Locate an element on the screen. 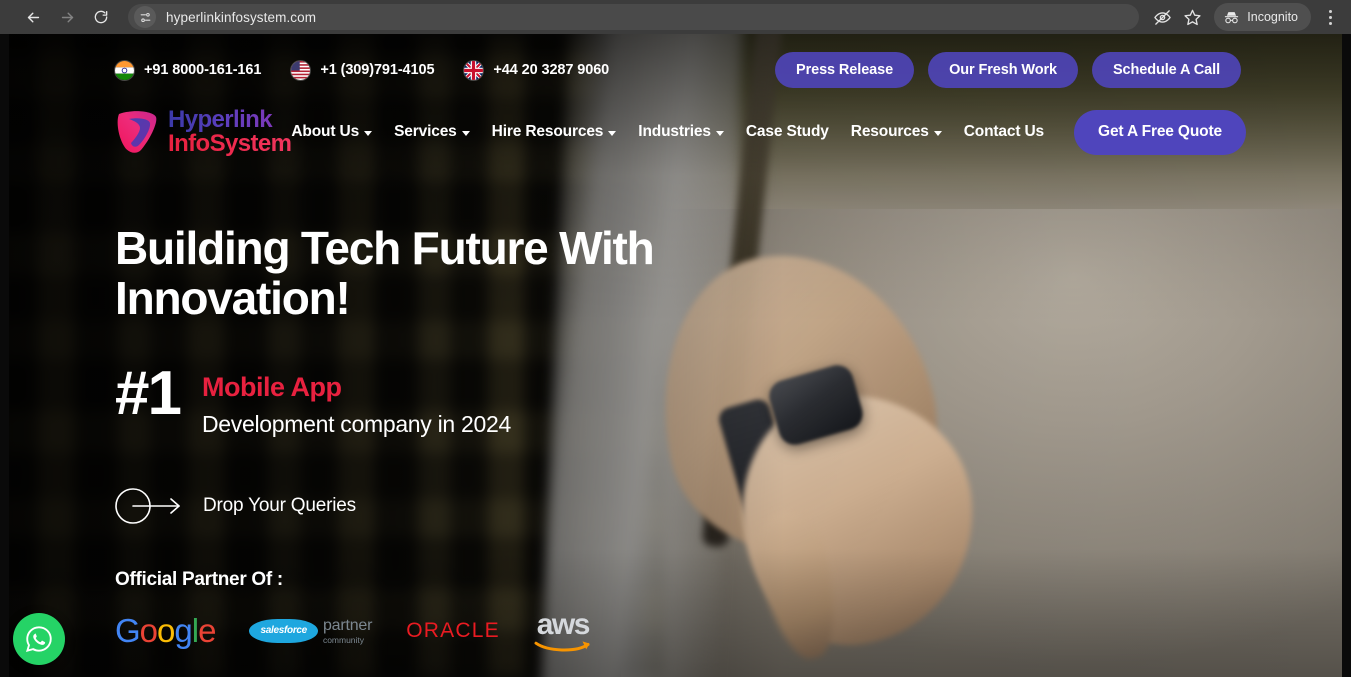 The height and width of the screenshot is (677, 1351). whatsapp-chat-button is located at coordinates (39, 639).